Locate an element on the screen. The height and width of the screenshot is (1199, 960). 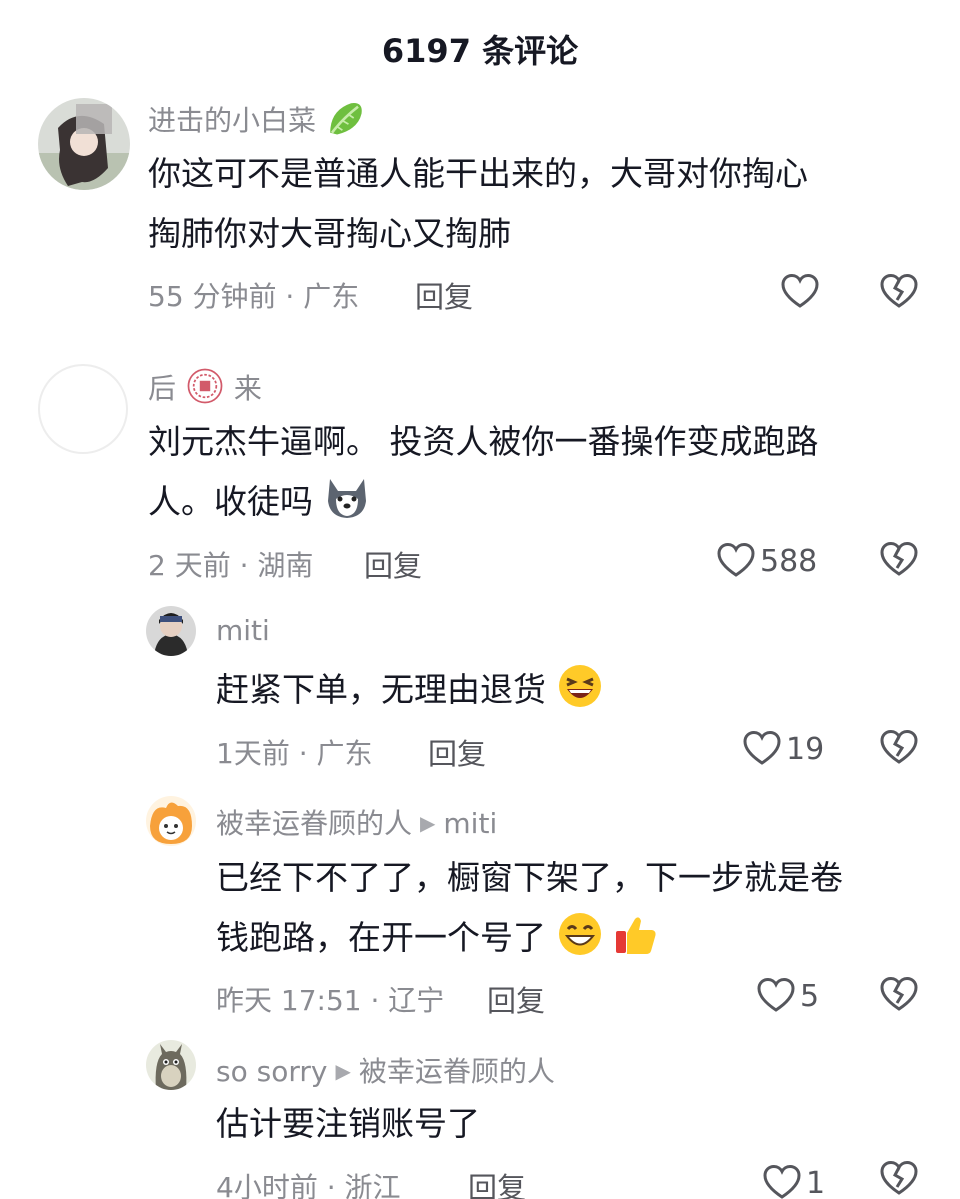
comment-text: 刘元杰牛逼啊。 投资人被你一番操作变成跑路 人。收徒吗 is located at coordinates (483, 471).